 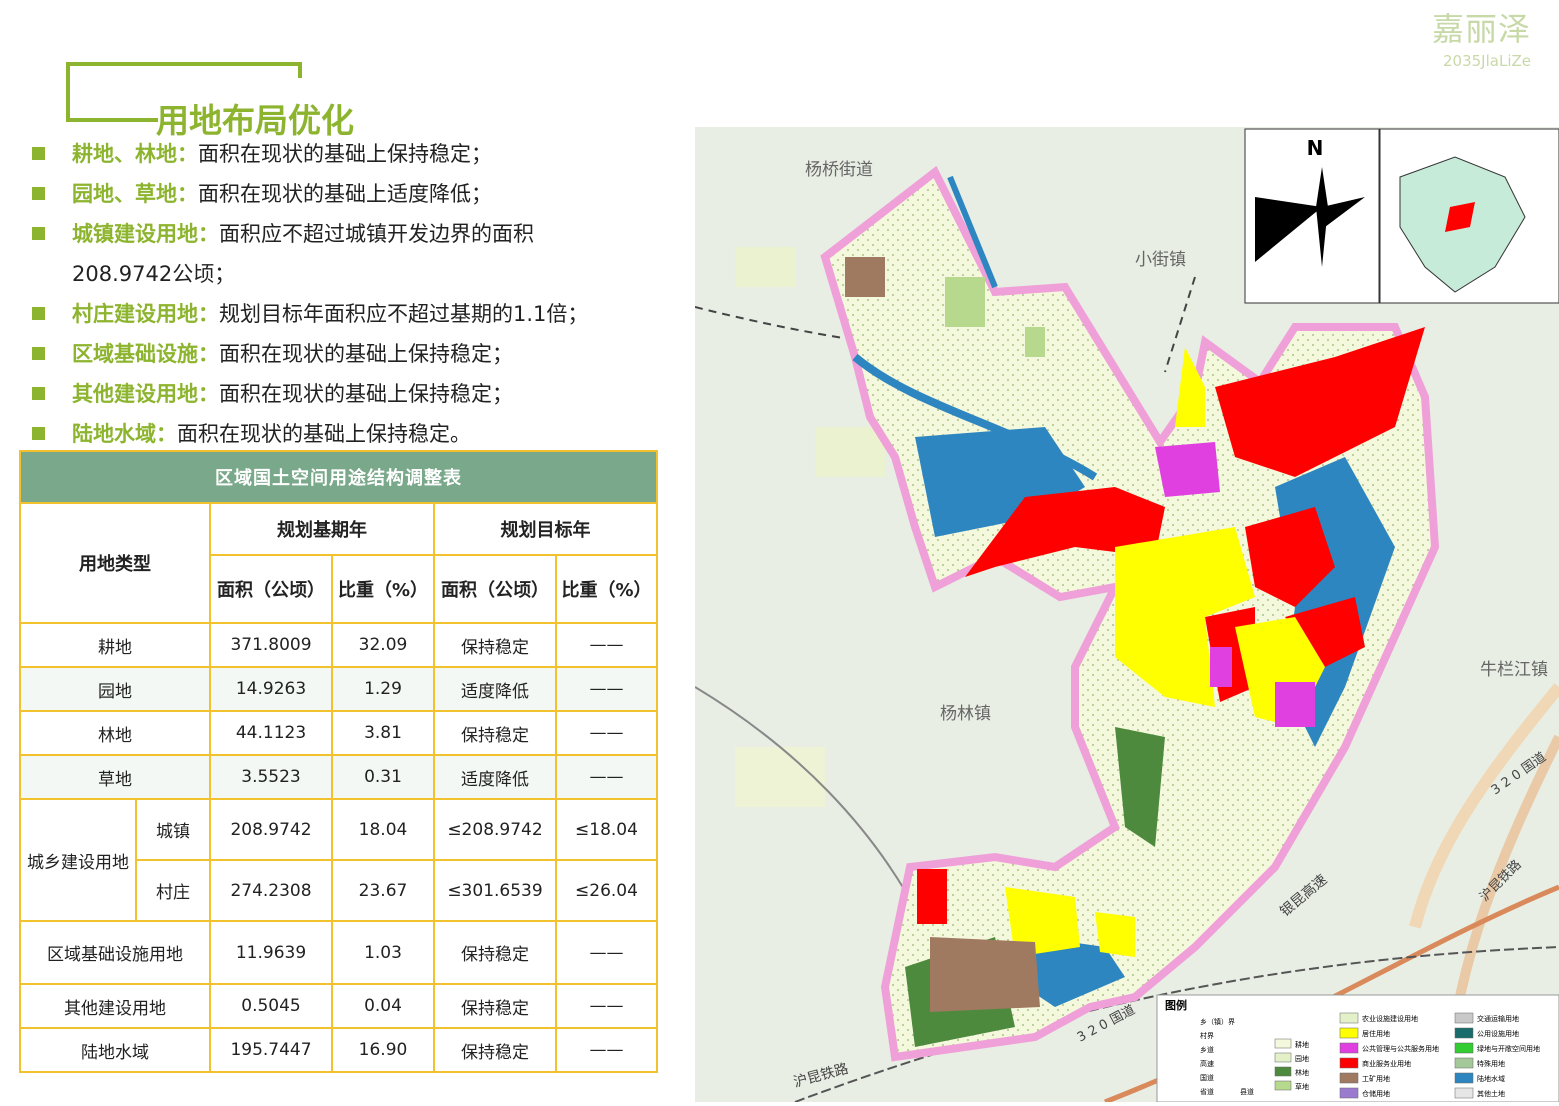 I want to click on cell-target-area: ≤208.9742, so click(x=495, y=829).